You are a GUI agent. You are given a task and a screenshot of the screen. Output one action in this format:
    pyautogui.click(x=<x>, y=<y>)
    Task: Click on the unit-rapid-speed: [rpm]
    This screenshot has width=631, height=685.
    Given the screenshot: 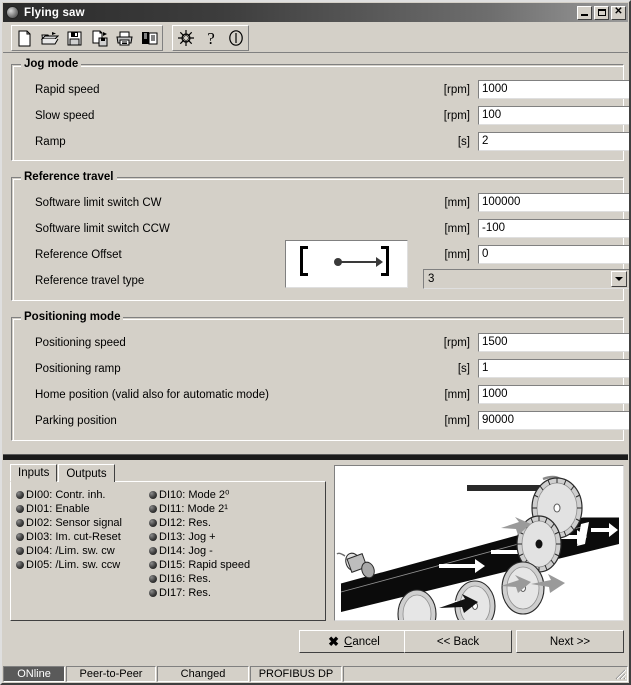 What is the action you would take?
    pyautogui.click(x=456, y=89)
    